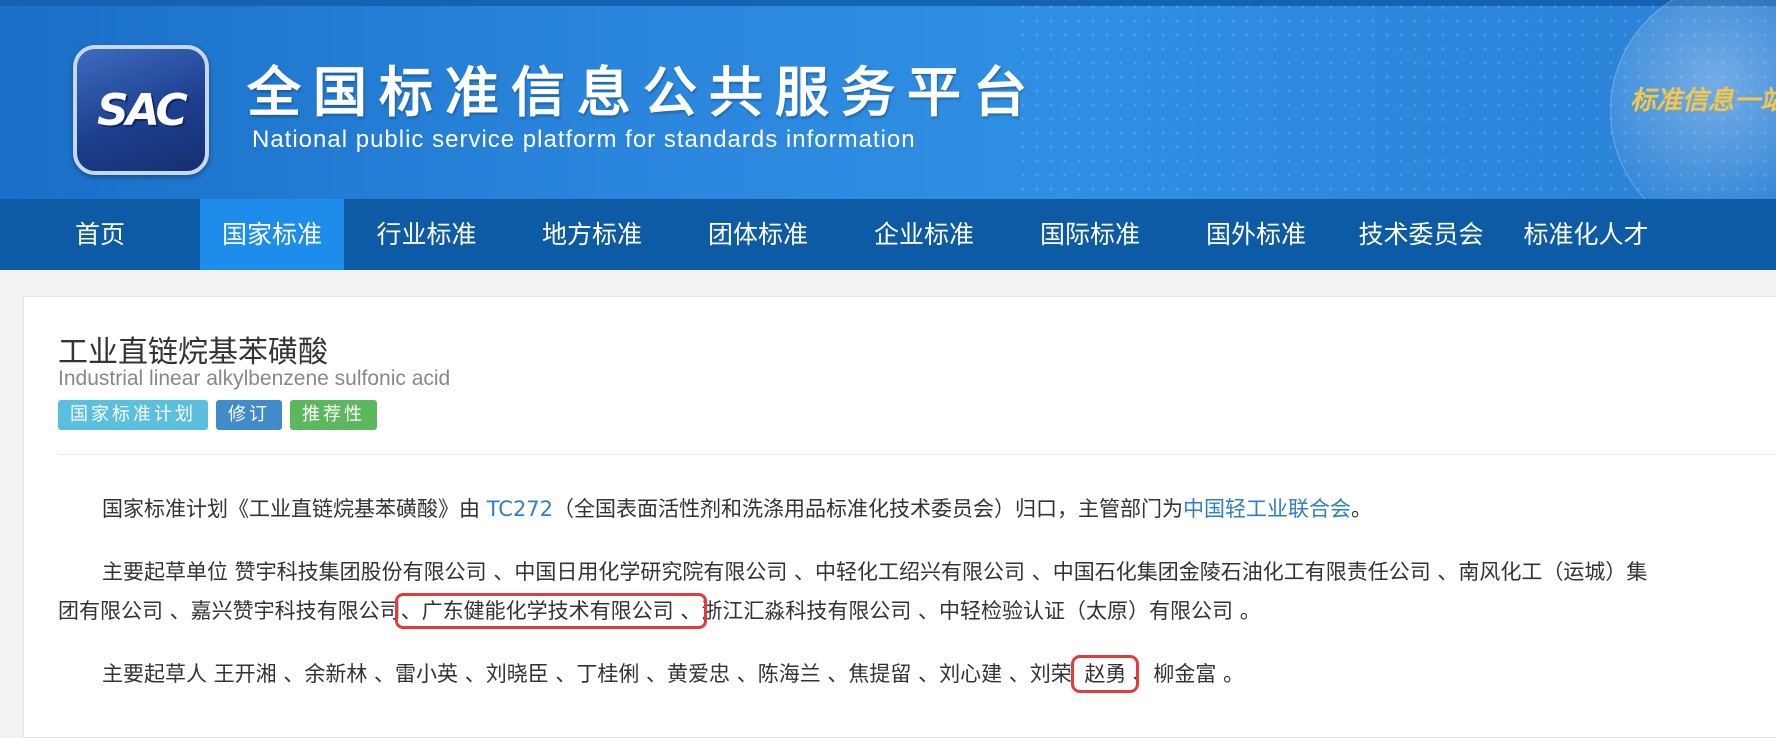  What do you see at coordinates (426, 234) in the screenshot?
I see `nav-item-industry-standards: 行业标准` at bounding box center [426, 234].